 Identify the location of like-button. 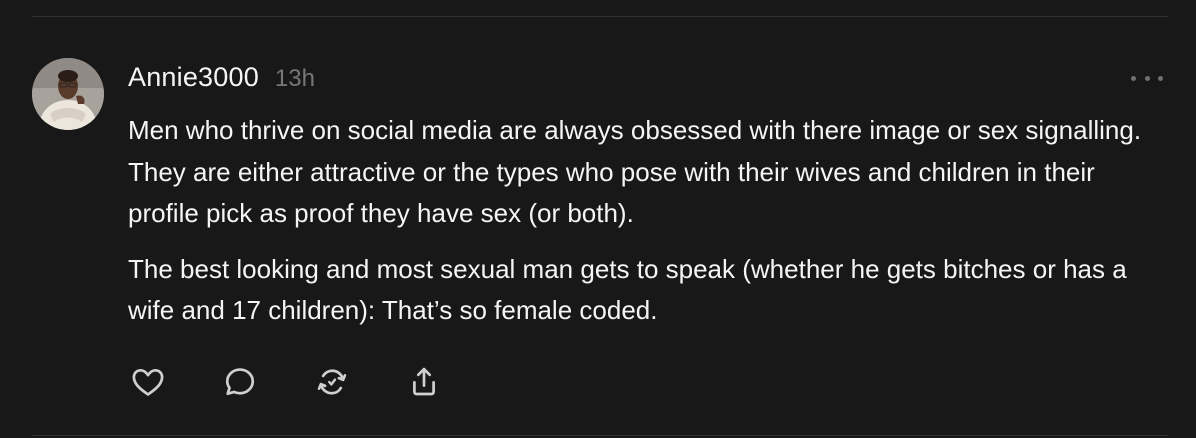
(148, 382).